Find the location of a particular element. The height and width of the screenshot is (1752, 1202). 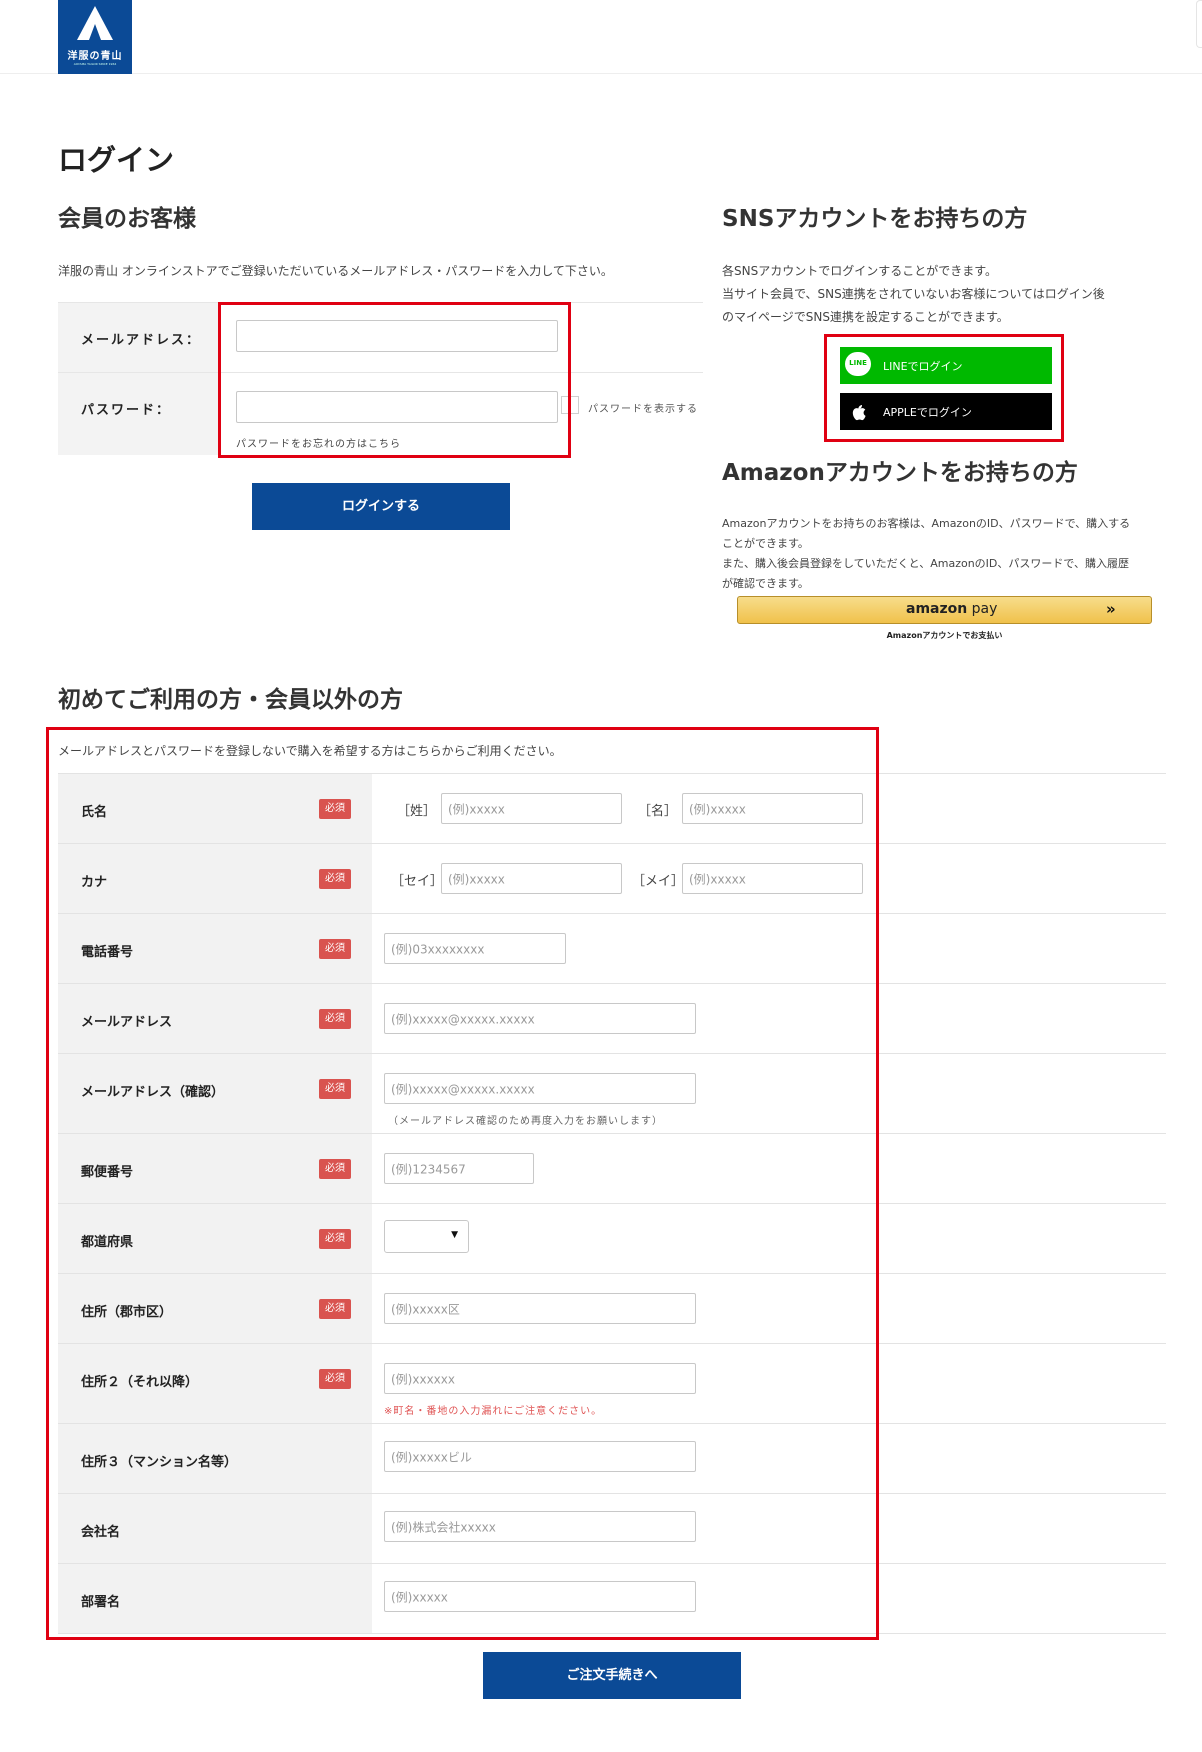

double-chevron-right-icon: » is located at coordinates (1111, 609).